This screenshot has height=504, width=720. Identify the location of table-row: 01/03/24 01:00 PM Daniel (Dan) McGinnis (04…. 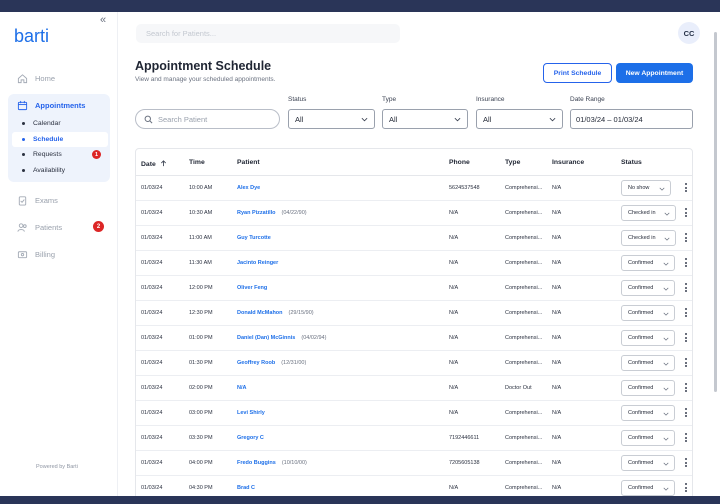
(414, 338).